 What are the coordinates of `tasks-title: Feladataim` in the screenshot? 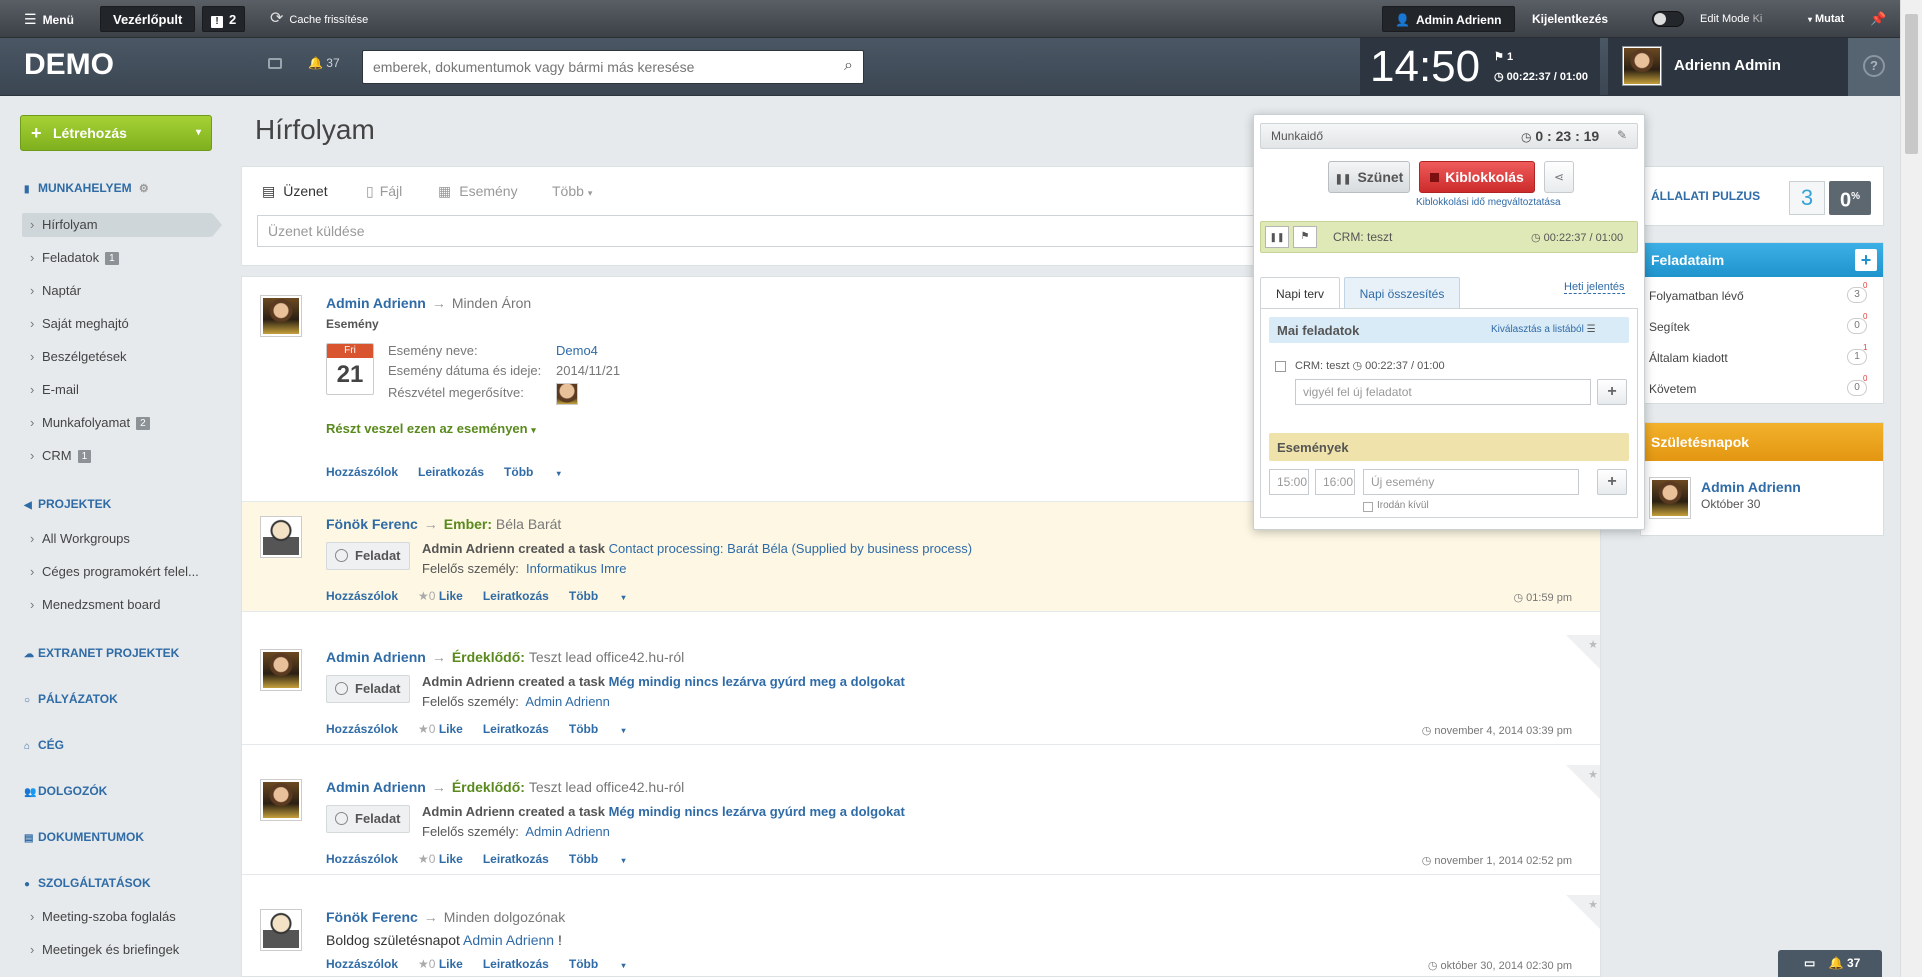 It's located at (1762, 260).